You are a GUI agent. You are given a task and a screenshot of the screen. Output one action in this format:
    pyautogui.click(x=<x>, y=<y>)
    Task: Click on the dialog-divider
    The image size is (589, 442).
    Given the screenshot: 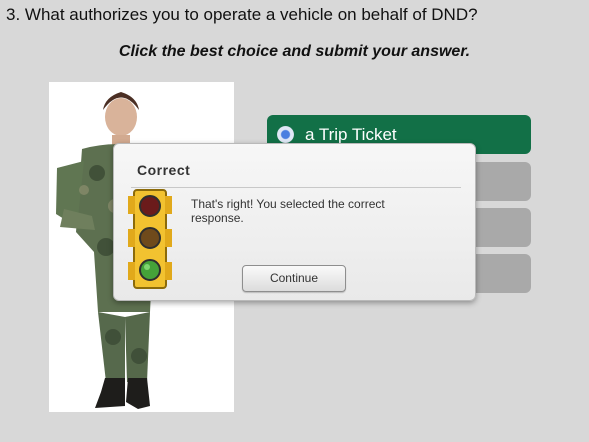 What is the action you would take?
    pyautogui.click(x=296, y=187)
    